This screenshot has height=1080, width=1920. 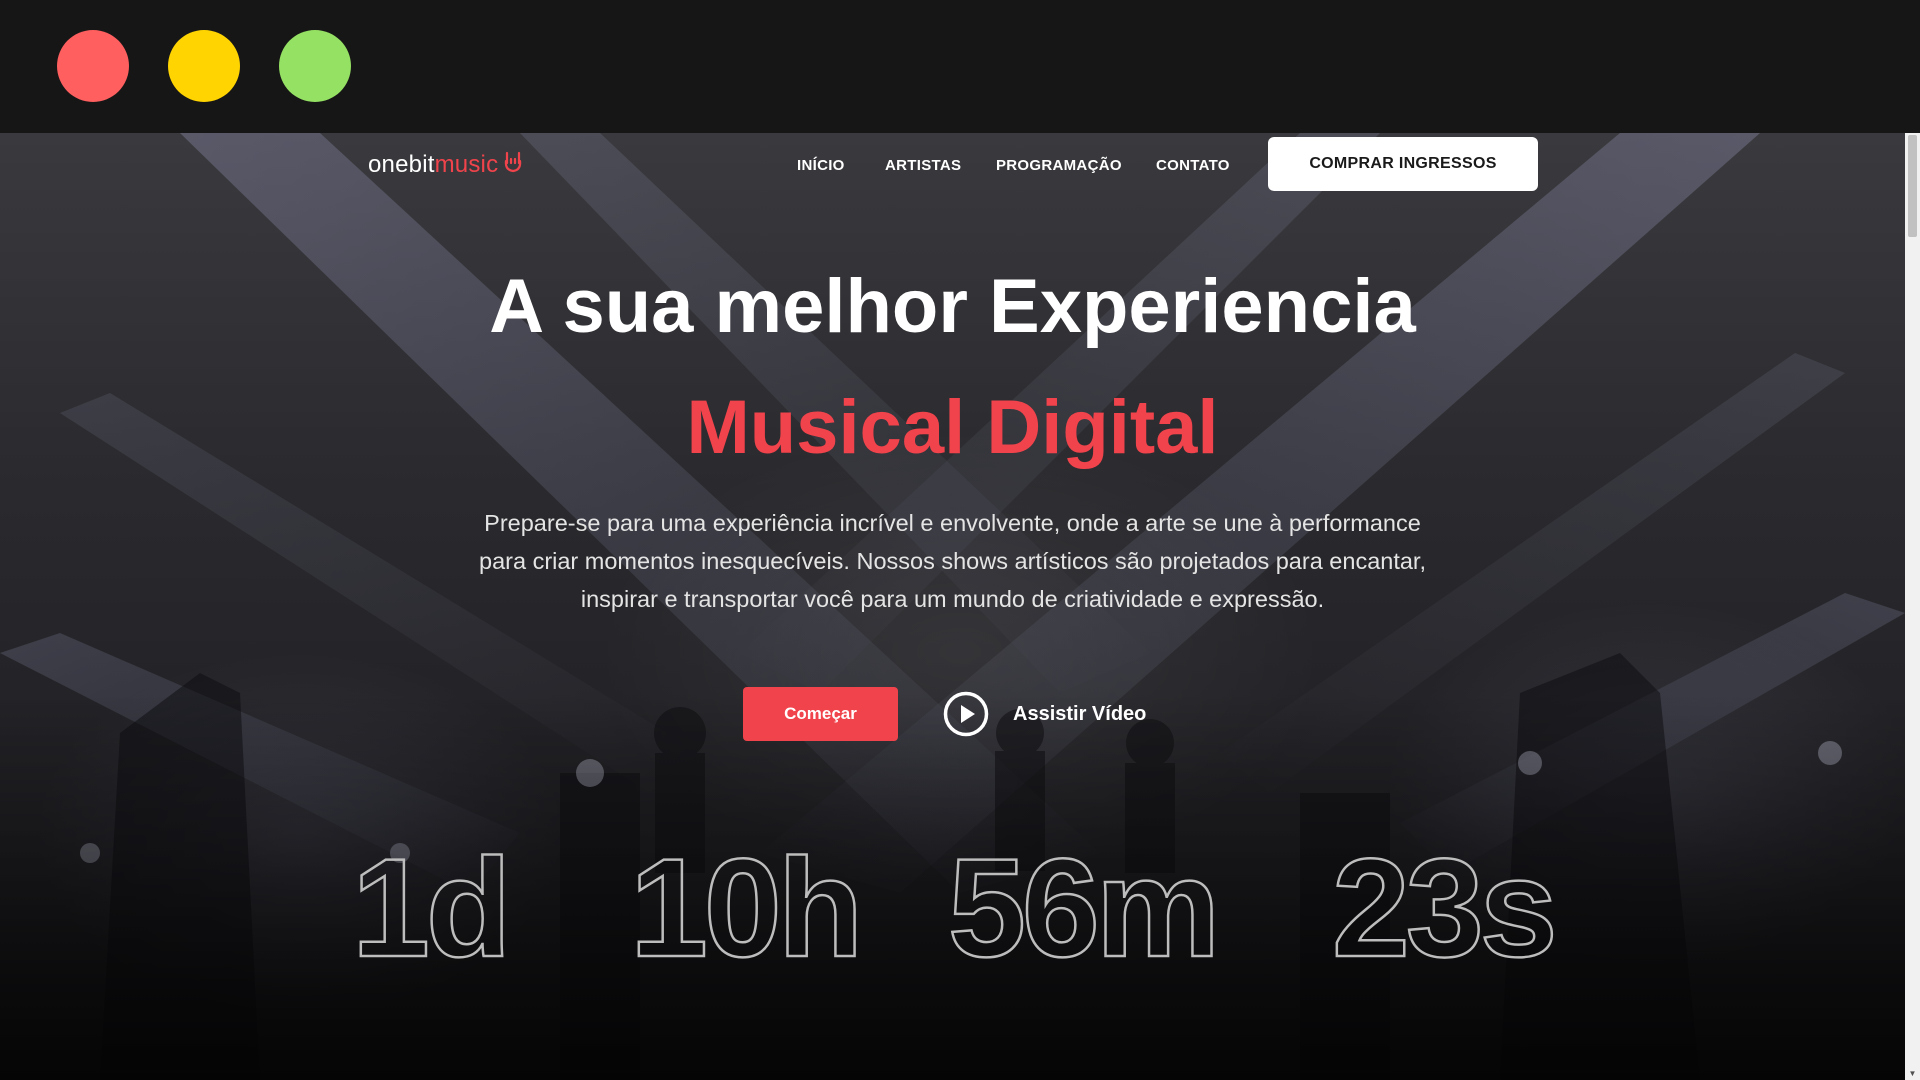 I want to click on page-scrollbar: ▼, so click(x=1912, y=606).